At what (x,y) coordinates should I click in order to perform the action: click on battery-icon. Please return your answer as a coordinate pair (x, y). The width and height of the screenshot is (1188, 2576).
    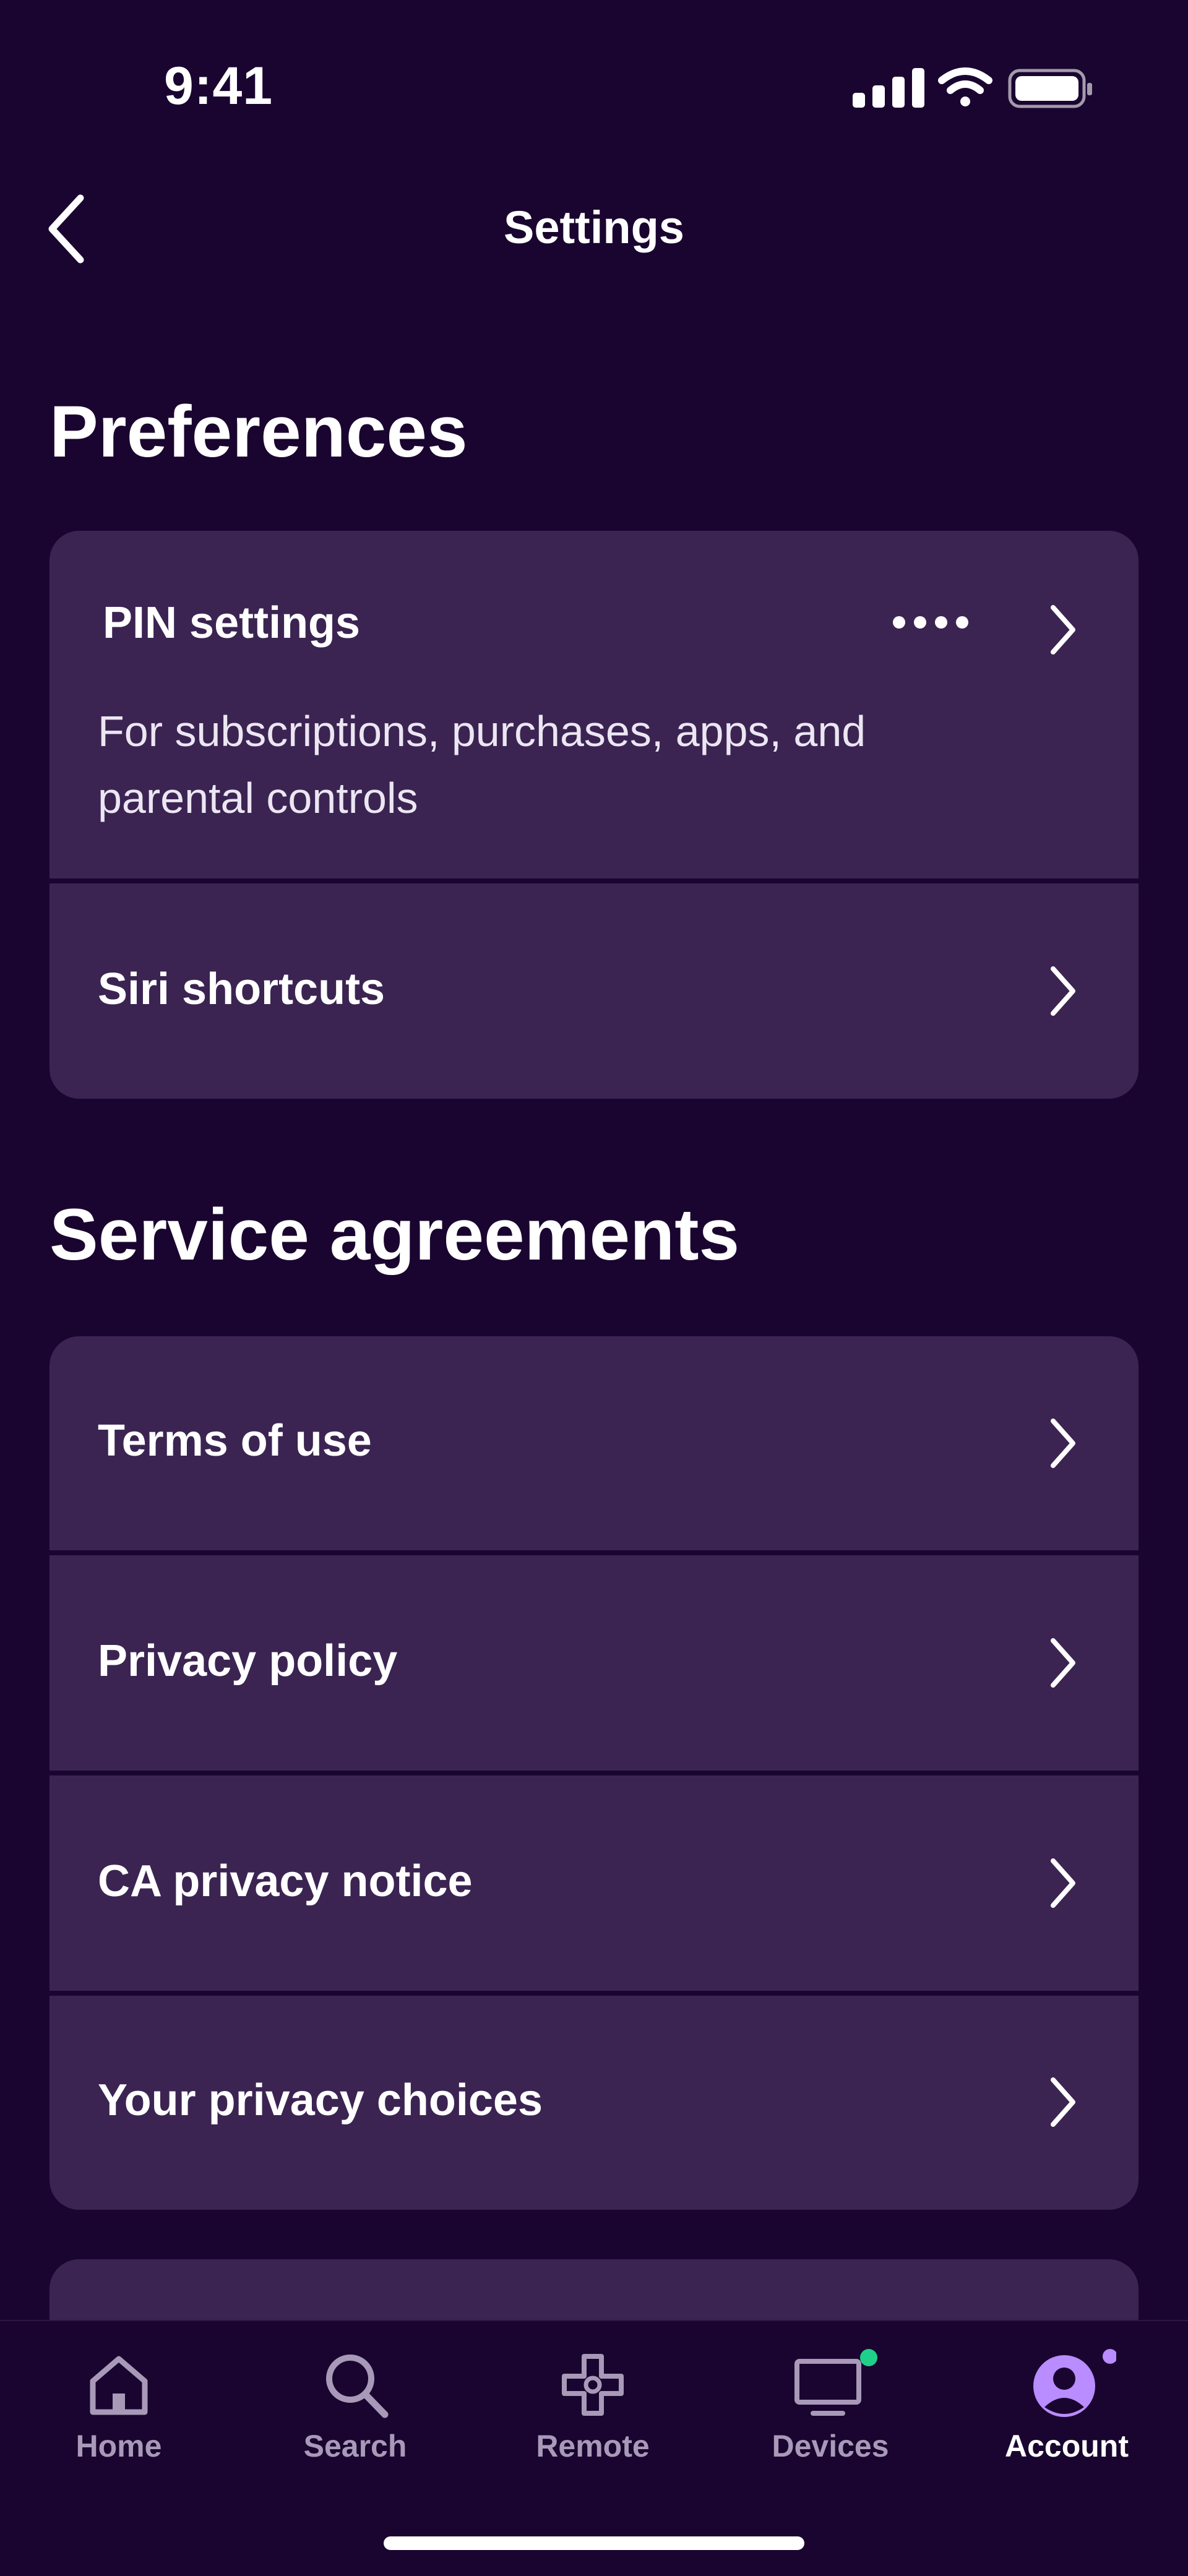
    Looking at the image, I should click on (1050, 88).